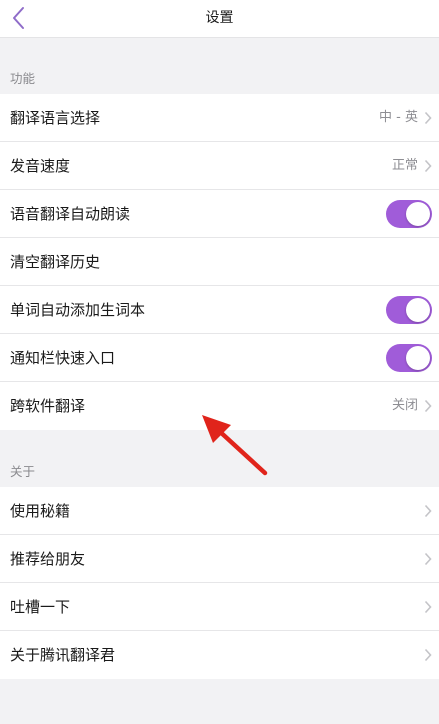 This screenshot has height=724, width=439. I want to click on setting-label: 关于腾讯翻译君, so click(63, 655).